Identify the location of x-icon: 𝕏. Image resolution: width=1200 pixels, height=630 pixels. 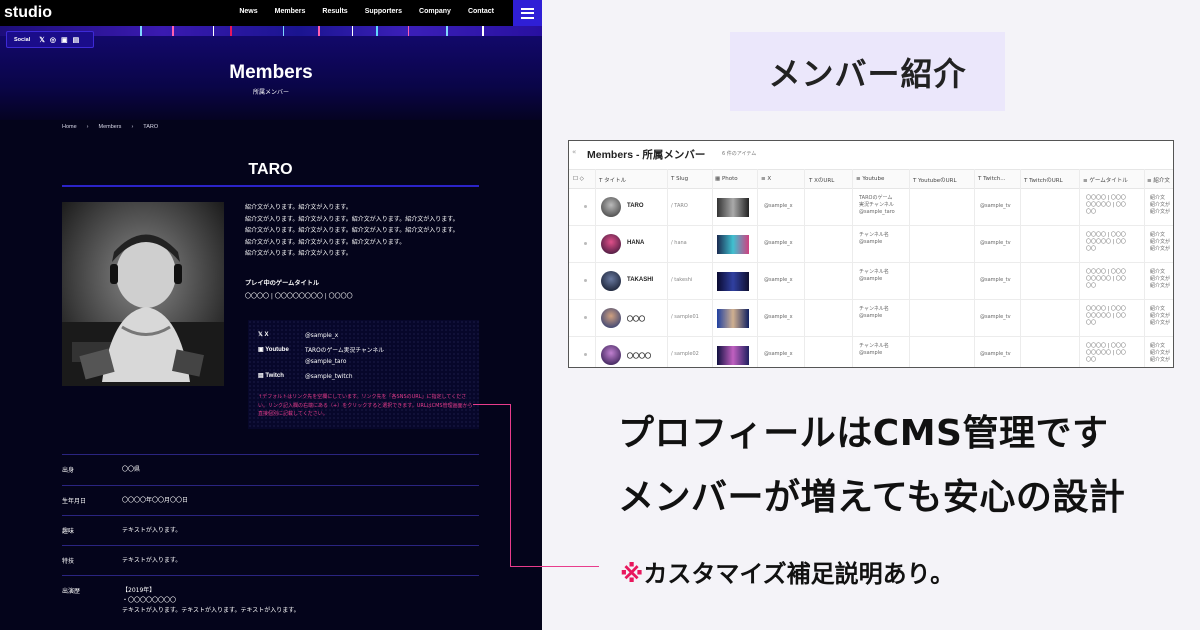
(42, 40).